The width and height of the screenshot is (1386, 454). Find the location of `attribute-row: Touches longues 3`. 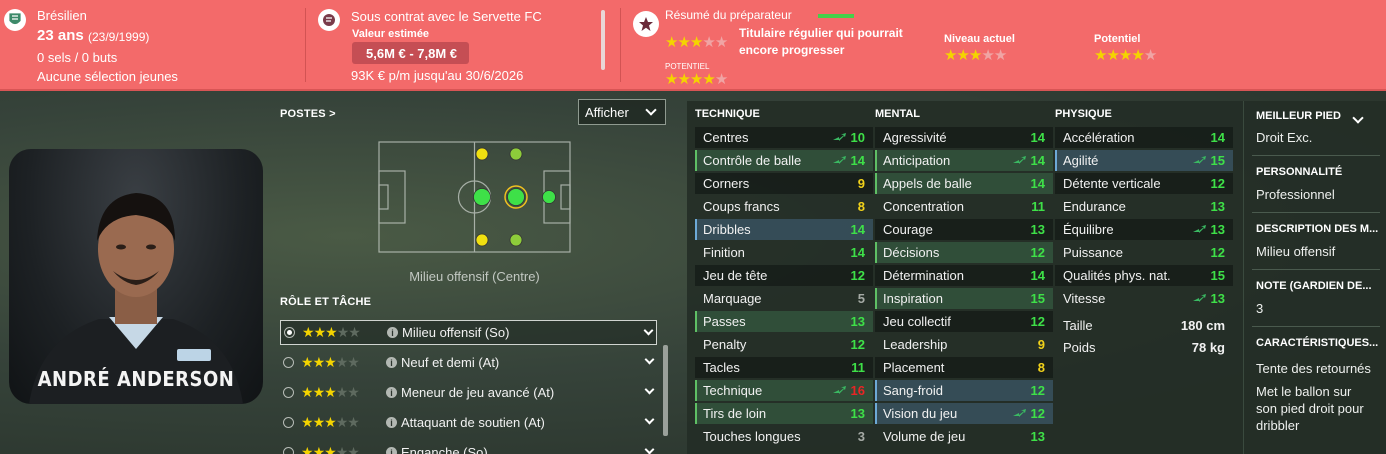

attribute-row: Touches longues 3 is located at coordinates (784, 436).